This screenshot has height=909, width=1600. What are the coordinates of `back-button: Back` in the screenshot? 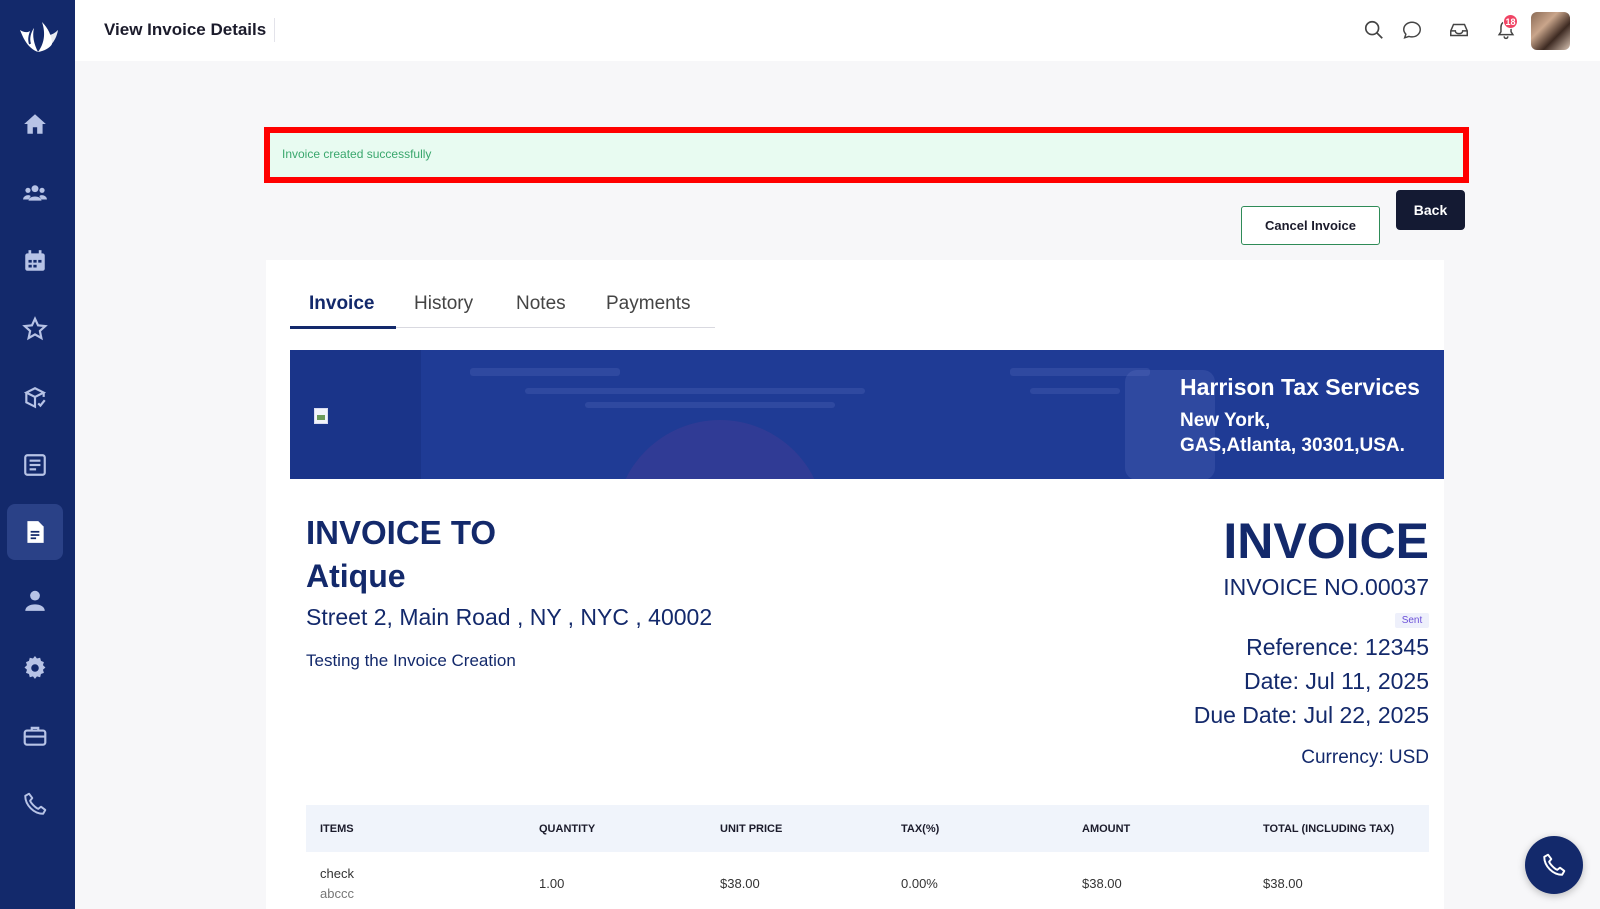 It's located at (1430, 210).